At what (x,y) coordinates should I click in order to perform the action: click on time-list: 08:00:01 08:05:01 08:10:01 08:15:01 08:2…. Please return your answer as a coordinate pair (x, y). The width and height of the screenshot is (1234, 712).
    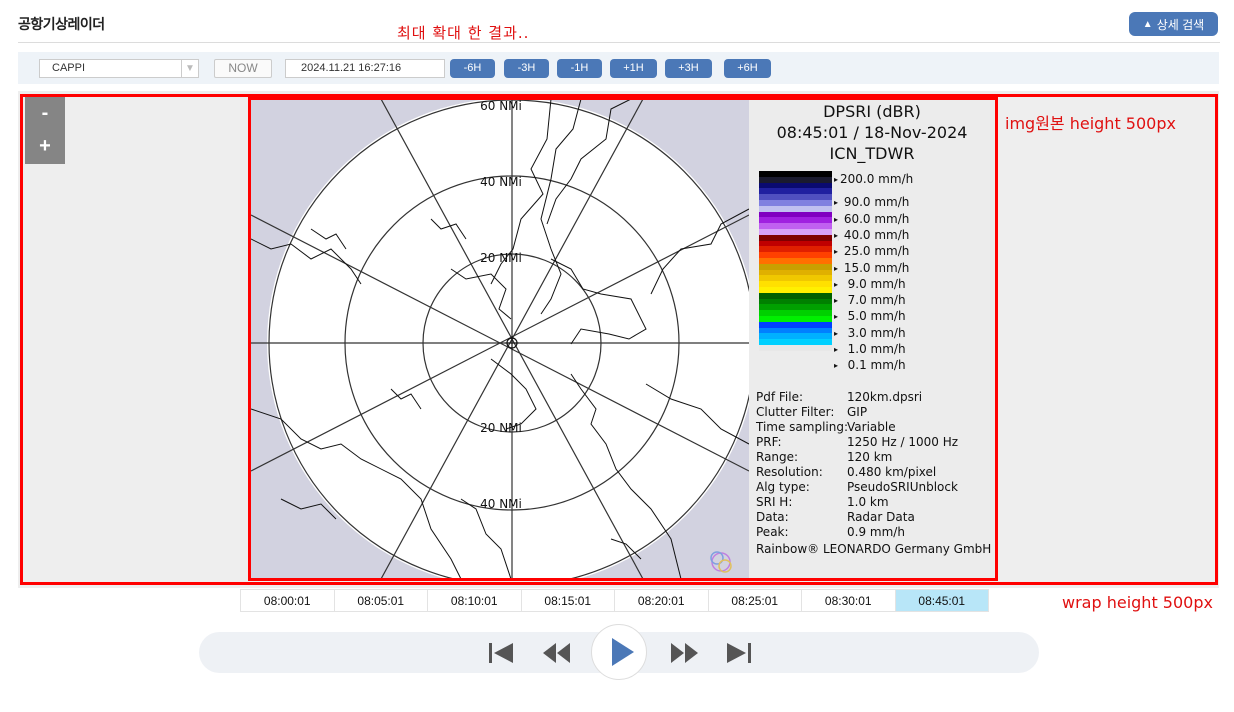
    Looking at the image, I should click on (614, 600).